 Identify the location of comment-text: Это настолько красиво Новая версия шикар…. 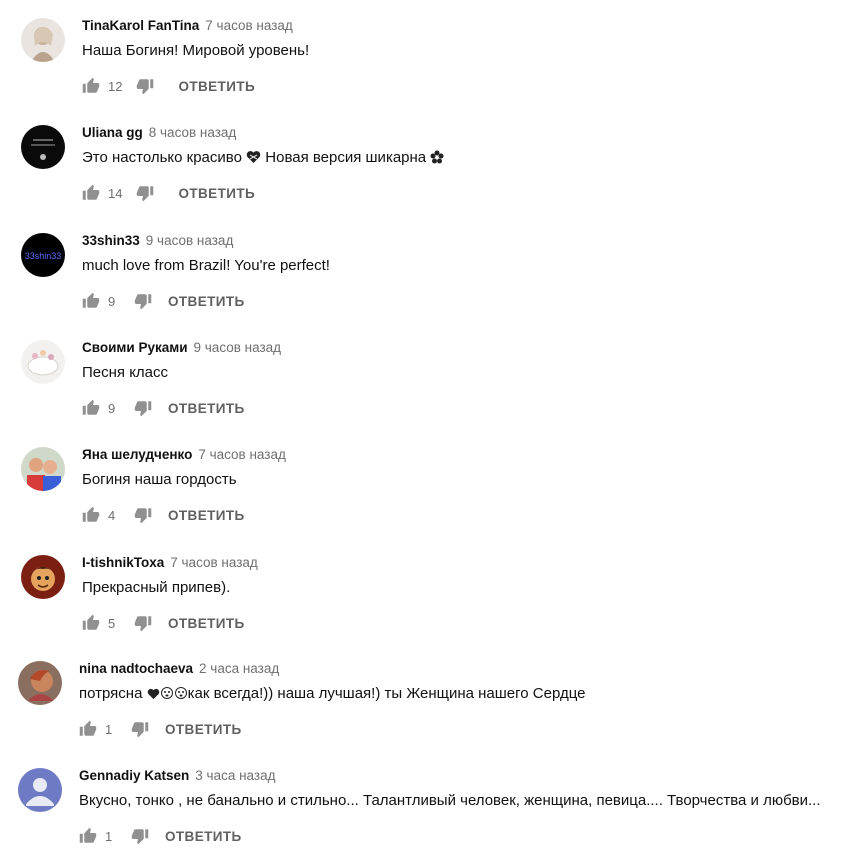
(263, 158).